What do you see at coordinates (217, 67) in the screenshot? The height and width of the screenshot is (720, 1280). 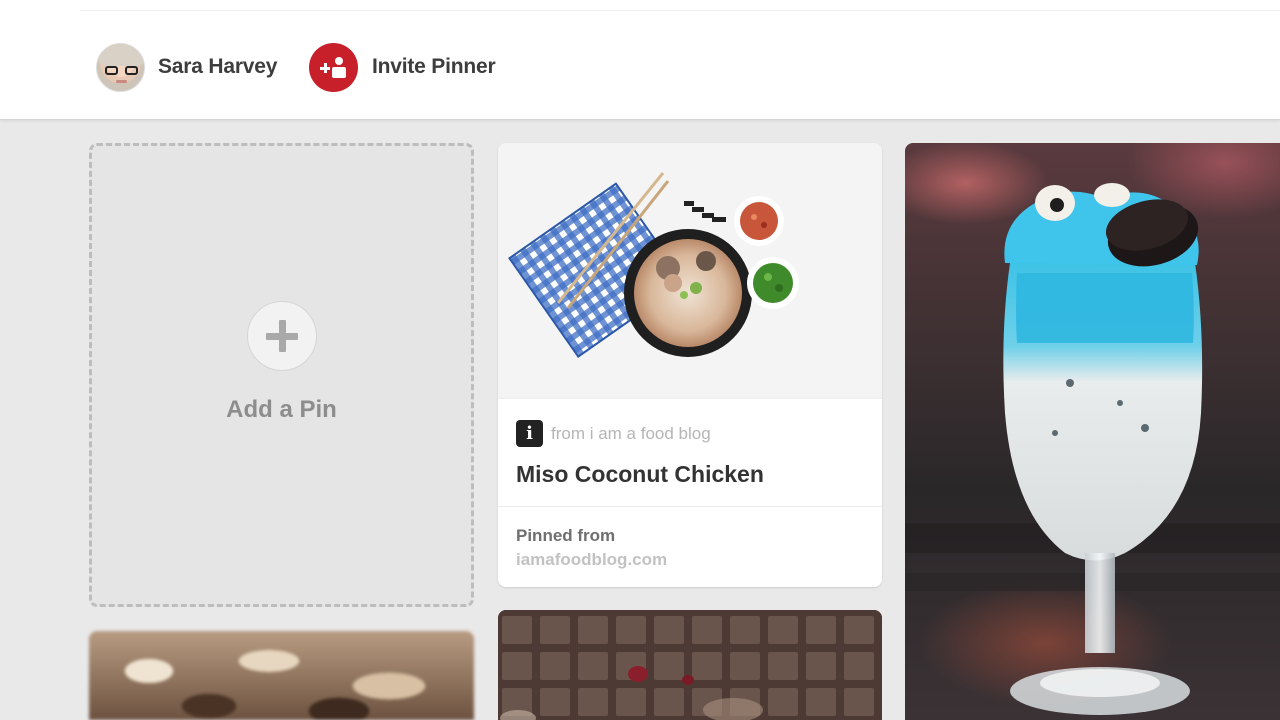 I see `owner-name: Sara Harvey` at bounding box center [217, 67].